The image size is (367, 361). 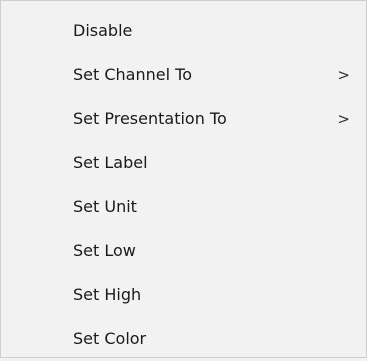 What do you see at coordinates (103, 30) in the screenshot?
I see `menu-item-label: Disable` at bounding box center [103, 30].